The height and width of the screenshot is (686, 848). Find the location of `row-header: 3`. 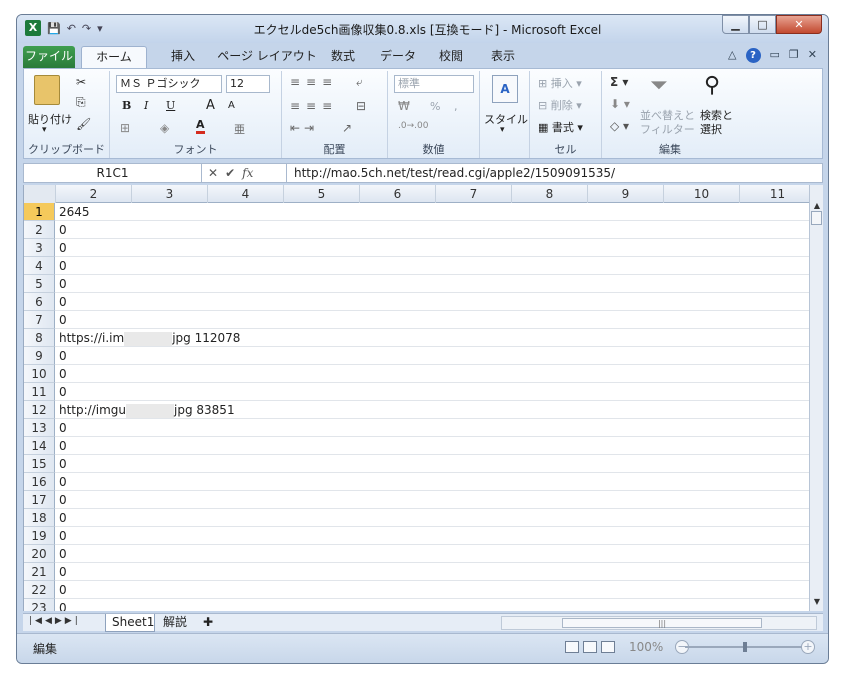

row-header: 3 is located at coordinates (39, 248).